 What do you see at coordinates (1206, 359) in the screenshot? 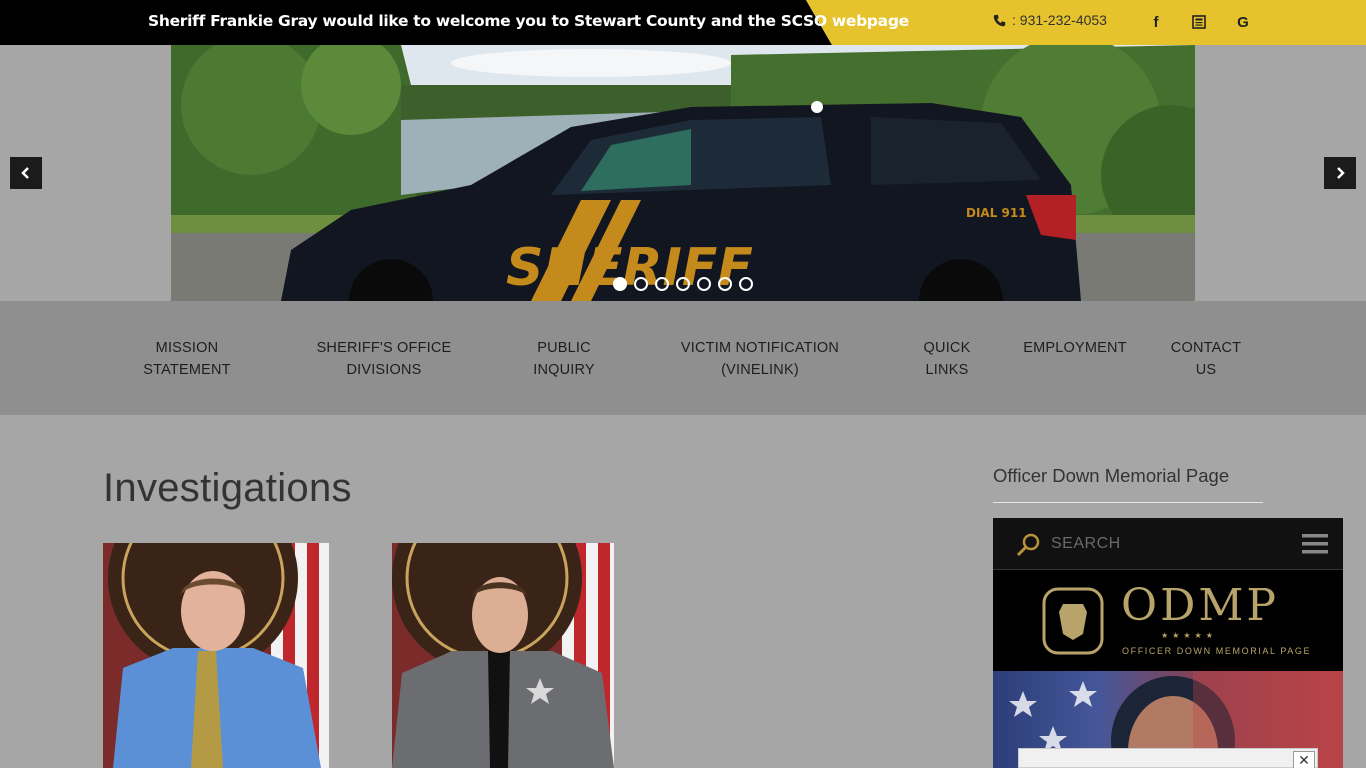
I see `nav-contact-us: CONTACT US` at bounding box center [1206, 359].